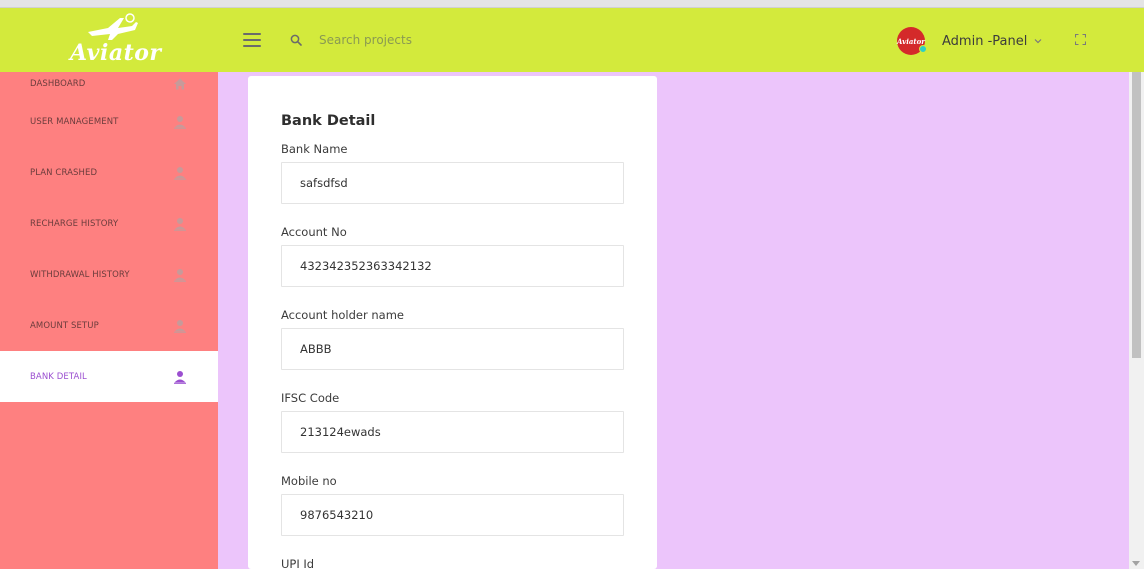 Image resolution: width=1144 pixels, height=569 pixels. I want to click on browser-top-strip, so click(572, 4).